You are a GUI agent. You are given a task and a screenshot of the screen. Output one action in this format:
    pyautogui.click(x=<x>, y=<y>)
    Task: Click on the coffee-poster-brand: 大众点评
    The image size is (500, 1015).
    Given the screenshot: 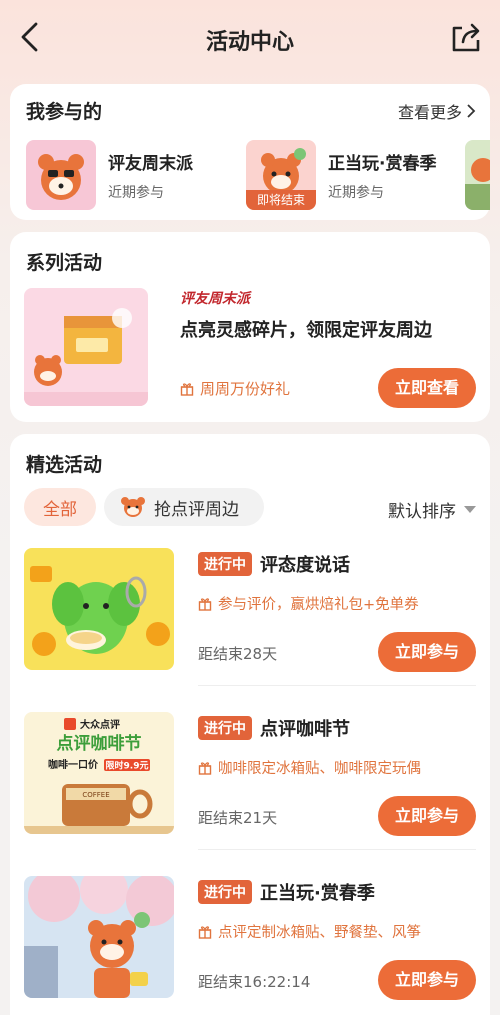 What is the action you would take?
    pyautogui.click(x=100, y=724)
    